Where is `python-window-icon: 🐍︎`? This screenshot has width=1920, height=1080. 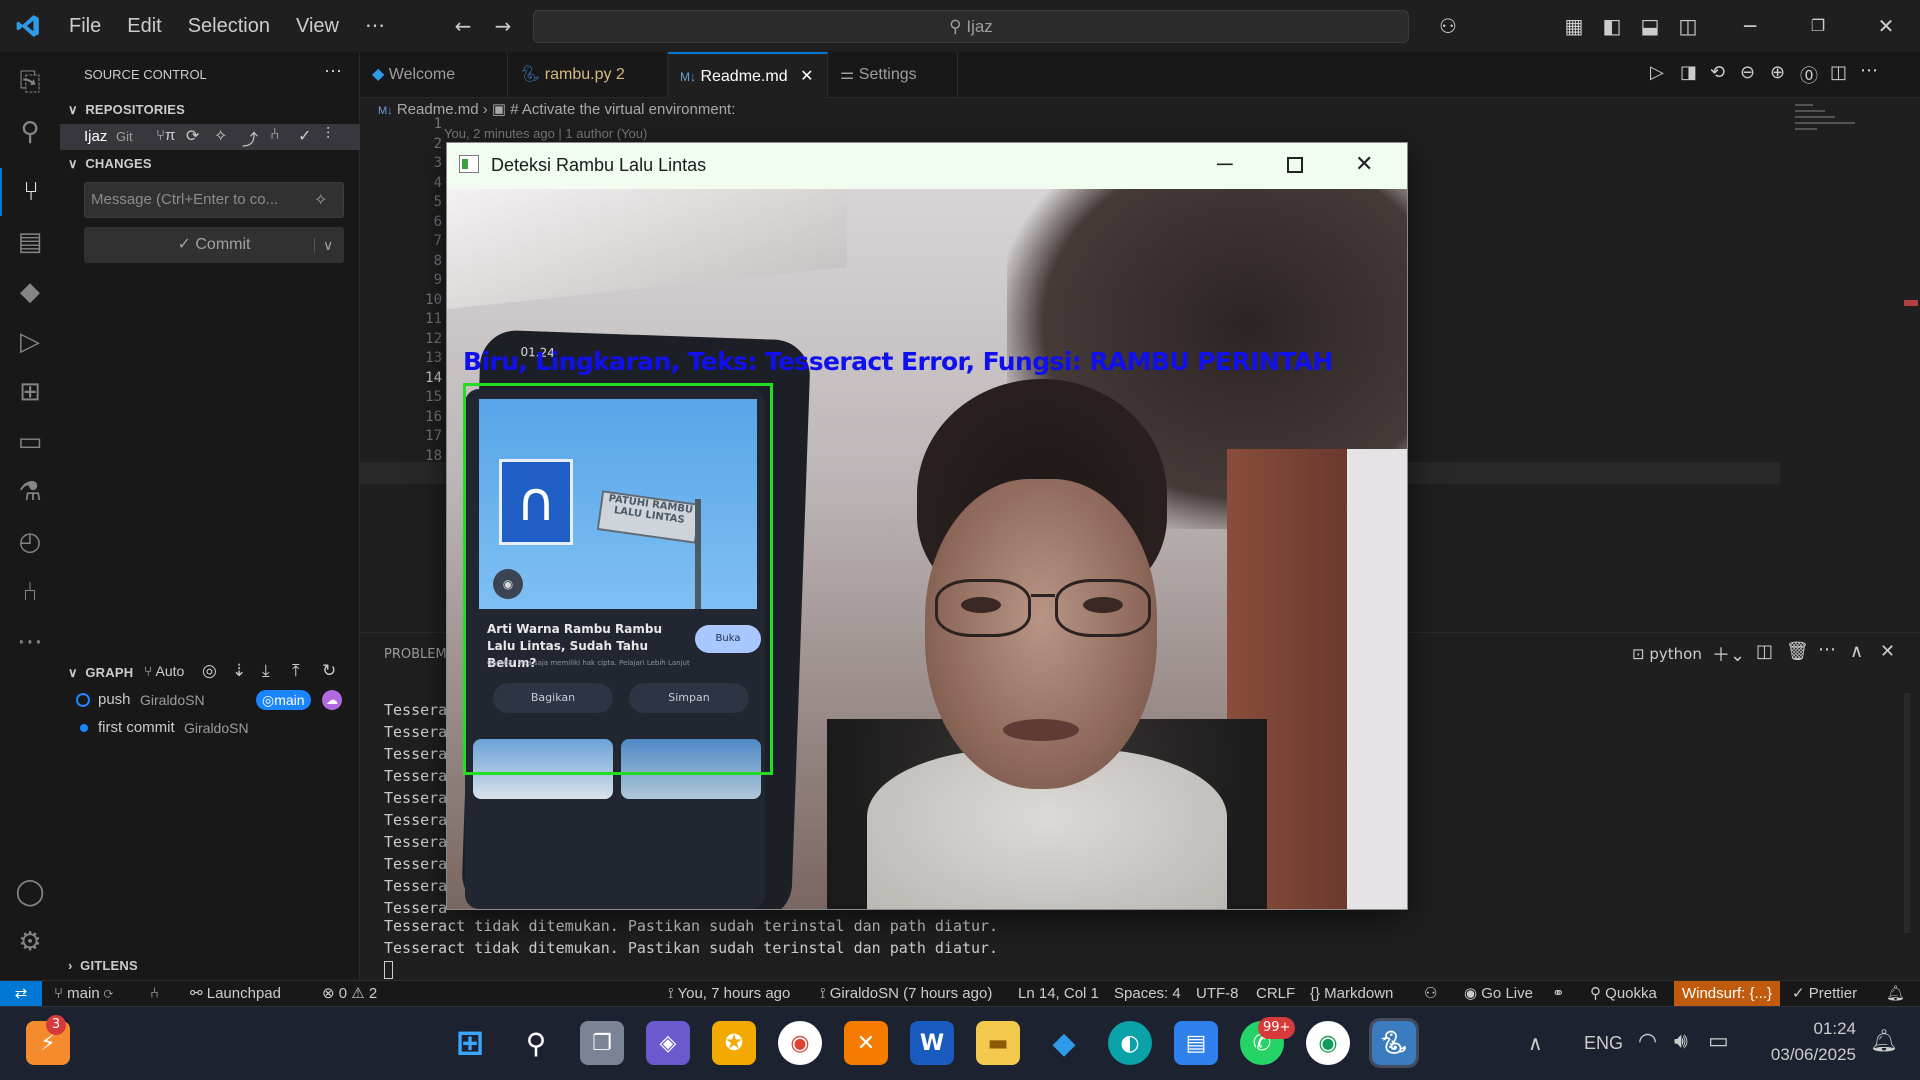 python-window-icon: 🐍︎ is located at coordinates (1394, 1043).